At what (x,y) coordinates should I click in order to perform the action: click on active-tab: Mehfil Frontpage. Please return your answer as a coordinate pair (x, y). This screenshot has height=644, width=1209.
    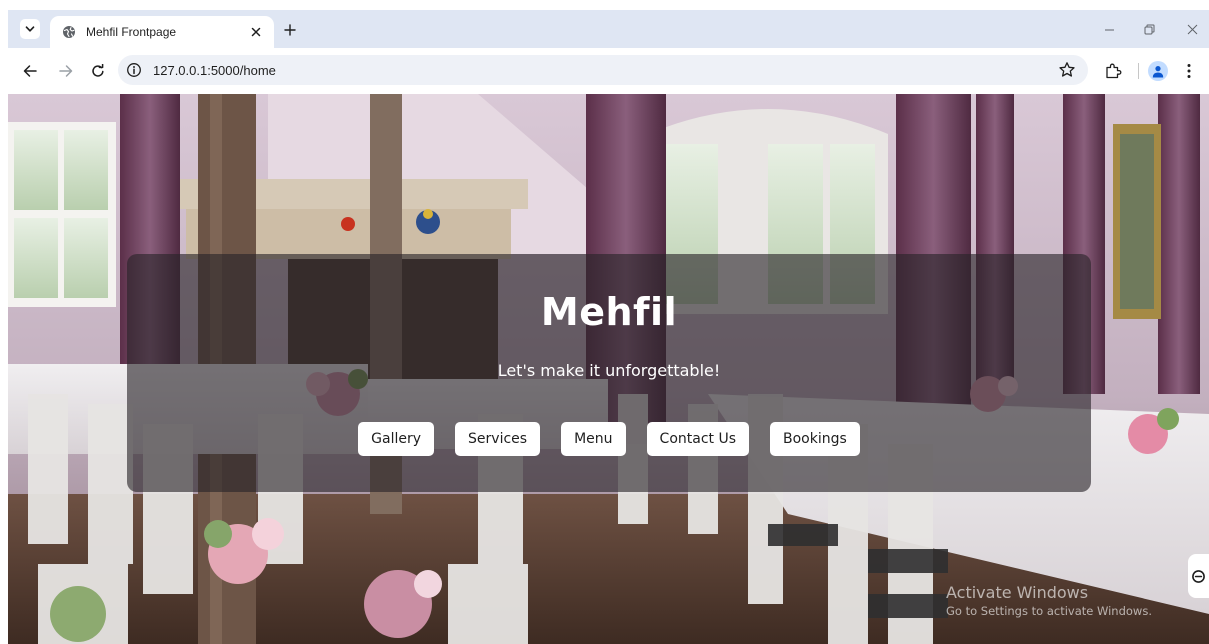
    Looking at the image, I should click on (162, 32).